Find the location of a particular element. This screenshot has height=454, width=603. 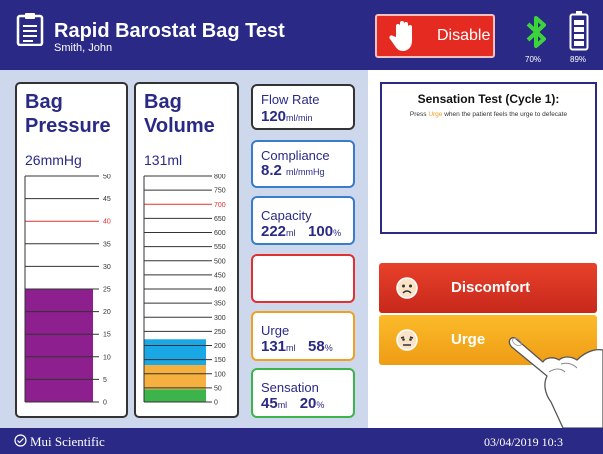

sensation-label: Sensation is located at coordinates (290, 387).